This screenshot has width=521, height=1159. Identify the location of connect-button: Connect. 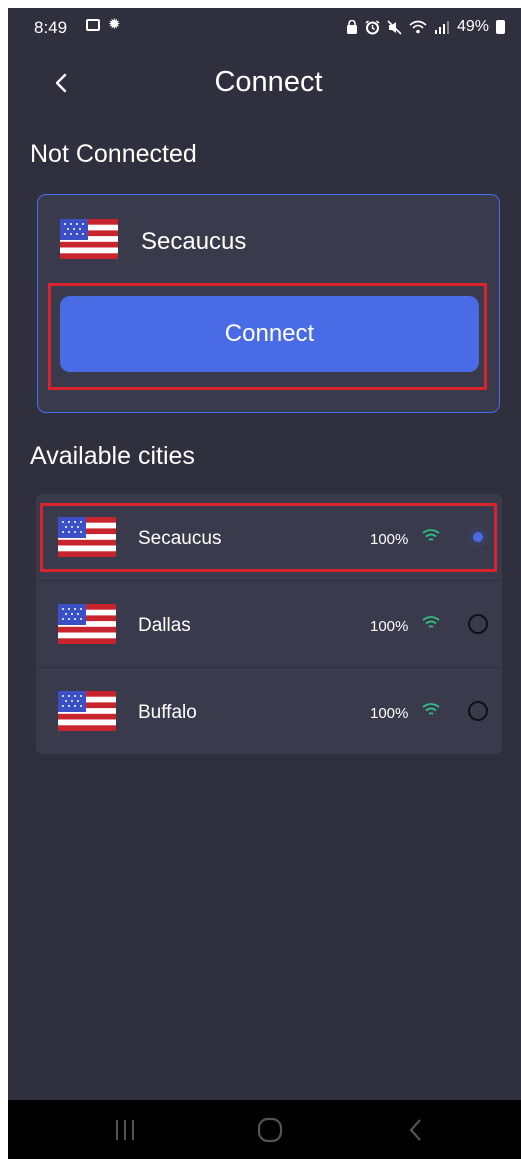
(269, 334).